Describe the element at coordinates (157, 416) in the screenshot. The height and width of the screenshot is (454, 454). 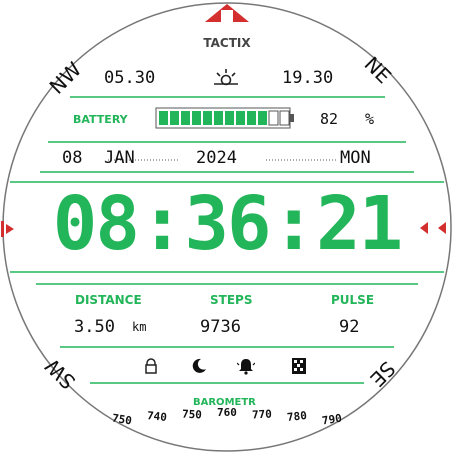
I see `barometer-reading: 740` at that location.